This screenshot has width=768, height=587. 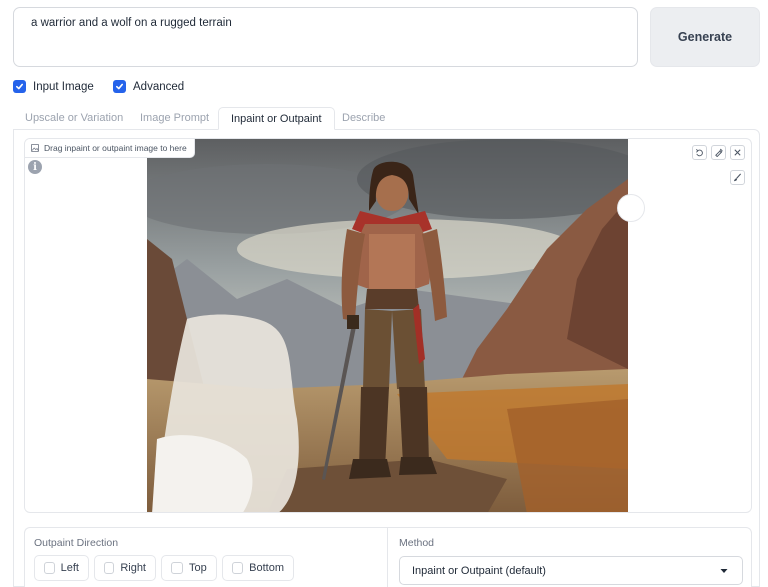 I want to click on input-image-checkbox: Input Image, so click(x=53, y=86).